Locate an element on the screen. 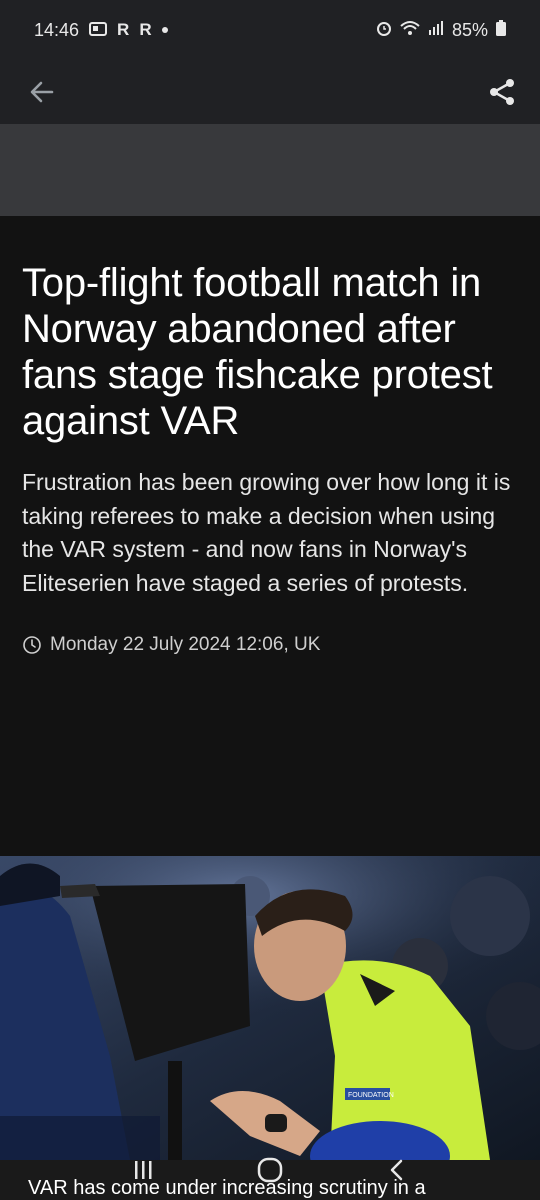  ad-banner-placeholder is located at coordinates (270, 170).